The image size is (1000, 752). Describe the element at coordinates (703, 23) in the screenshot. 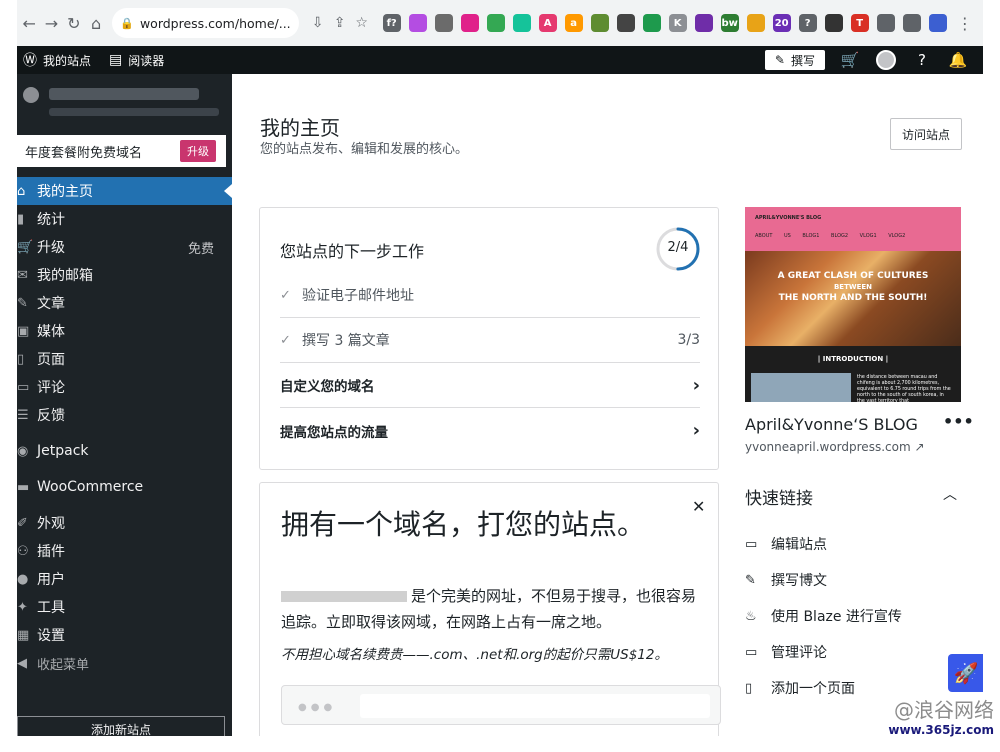

I see `chart-extension-icon` at that location.